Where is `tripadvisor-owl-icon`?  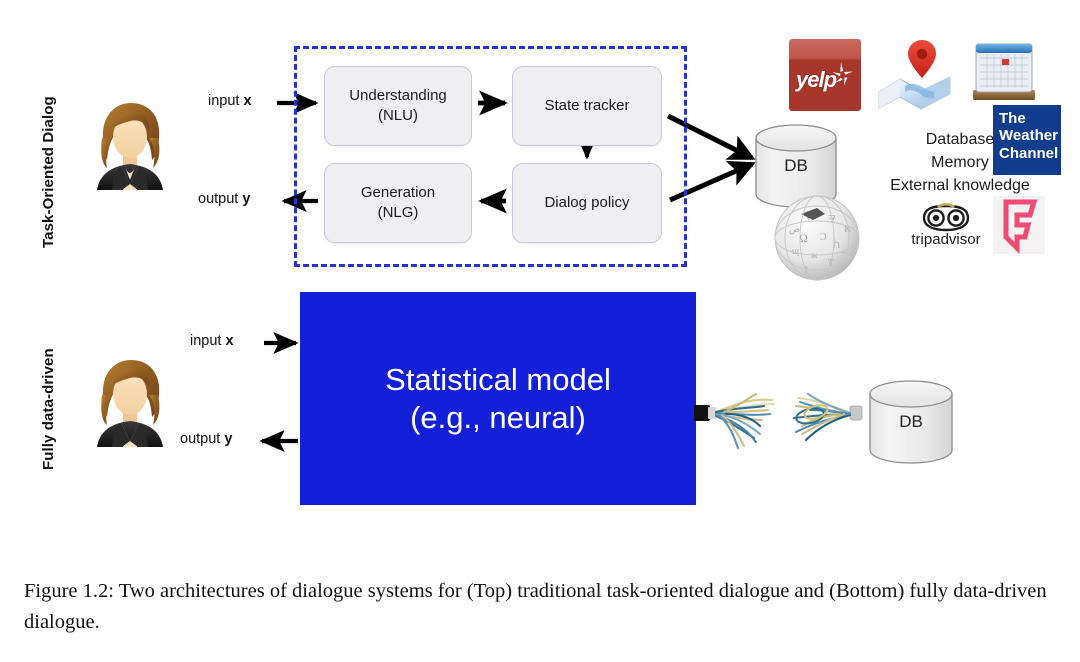
tripadvisor-owl-icon is located at coordinates (946, 217).